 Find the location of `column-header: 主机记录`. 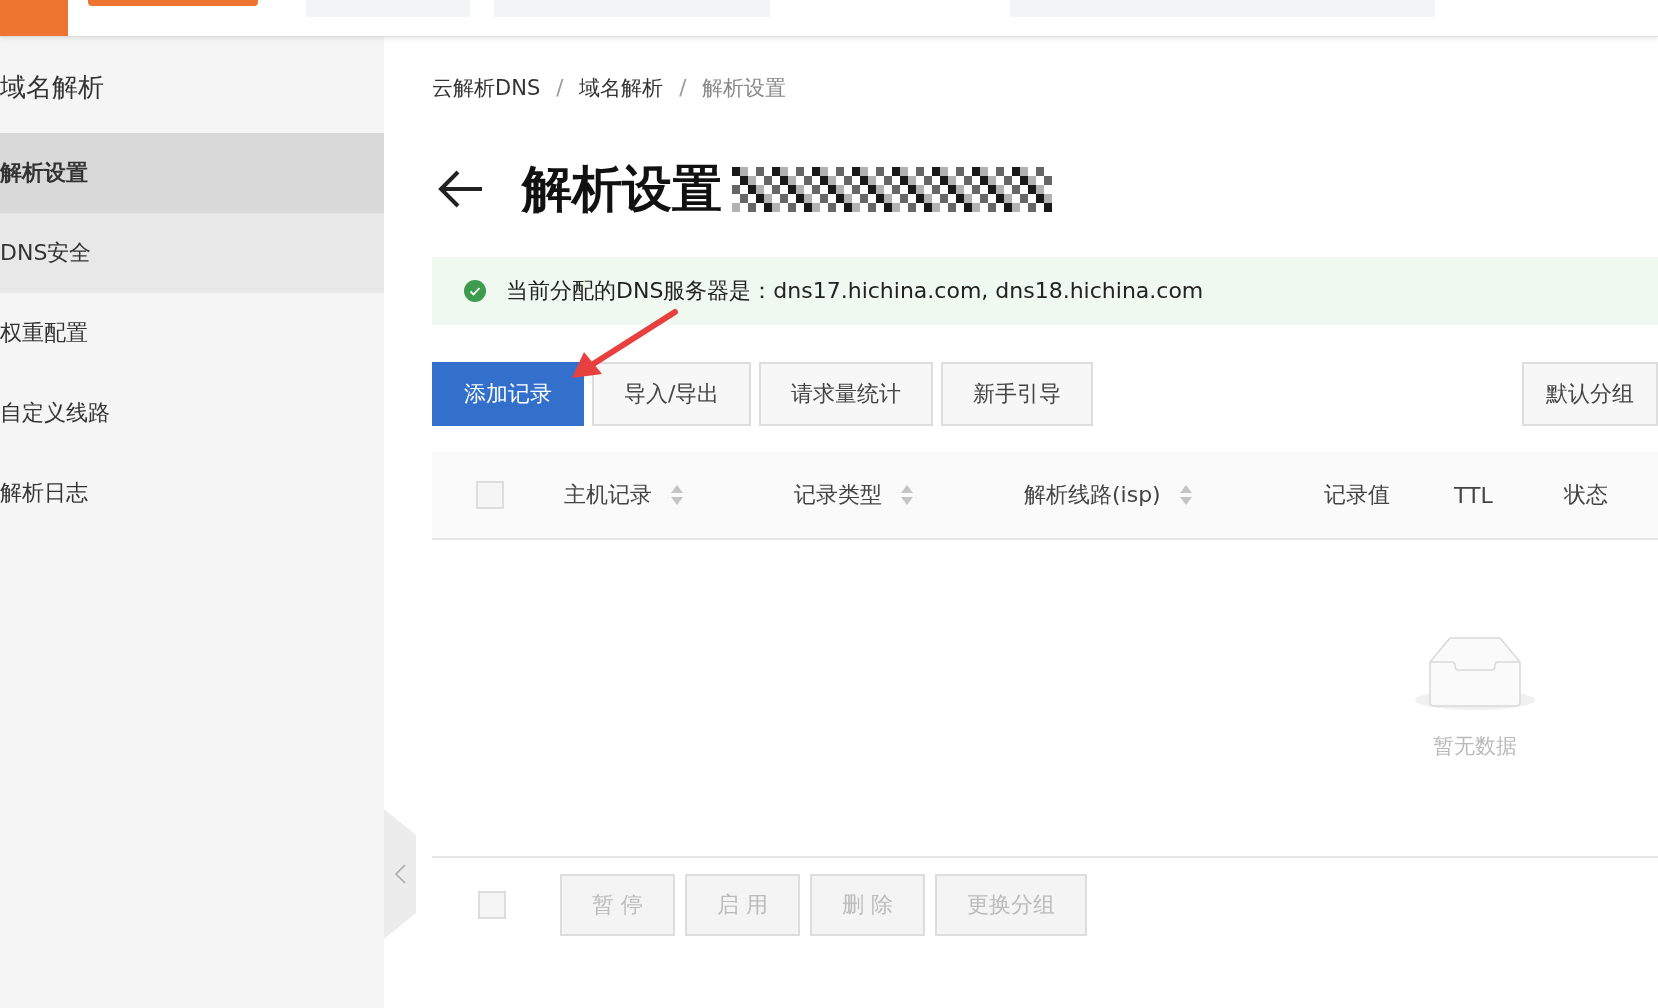

column-header: 主机记录 is located at coordinates (608, 495).